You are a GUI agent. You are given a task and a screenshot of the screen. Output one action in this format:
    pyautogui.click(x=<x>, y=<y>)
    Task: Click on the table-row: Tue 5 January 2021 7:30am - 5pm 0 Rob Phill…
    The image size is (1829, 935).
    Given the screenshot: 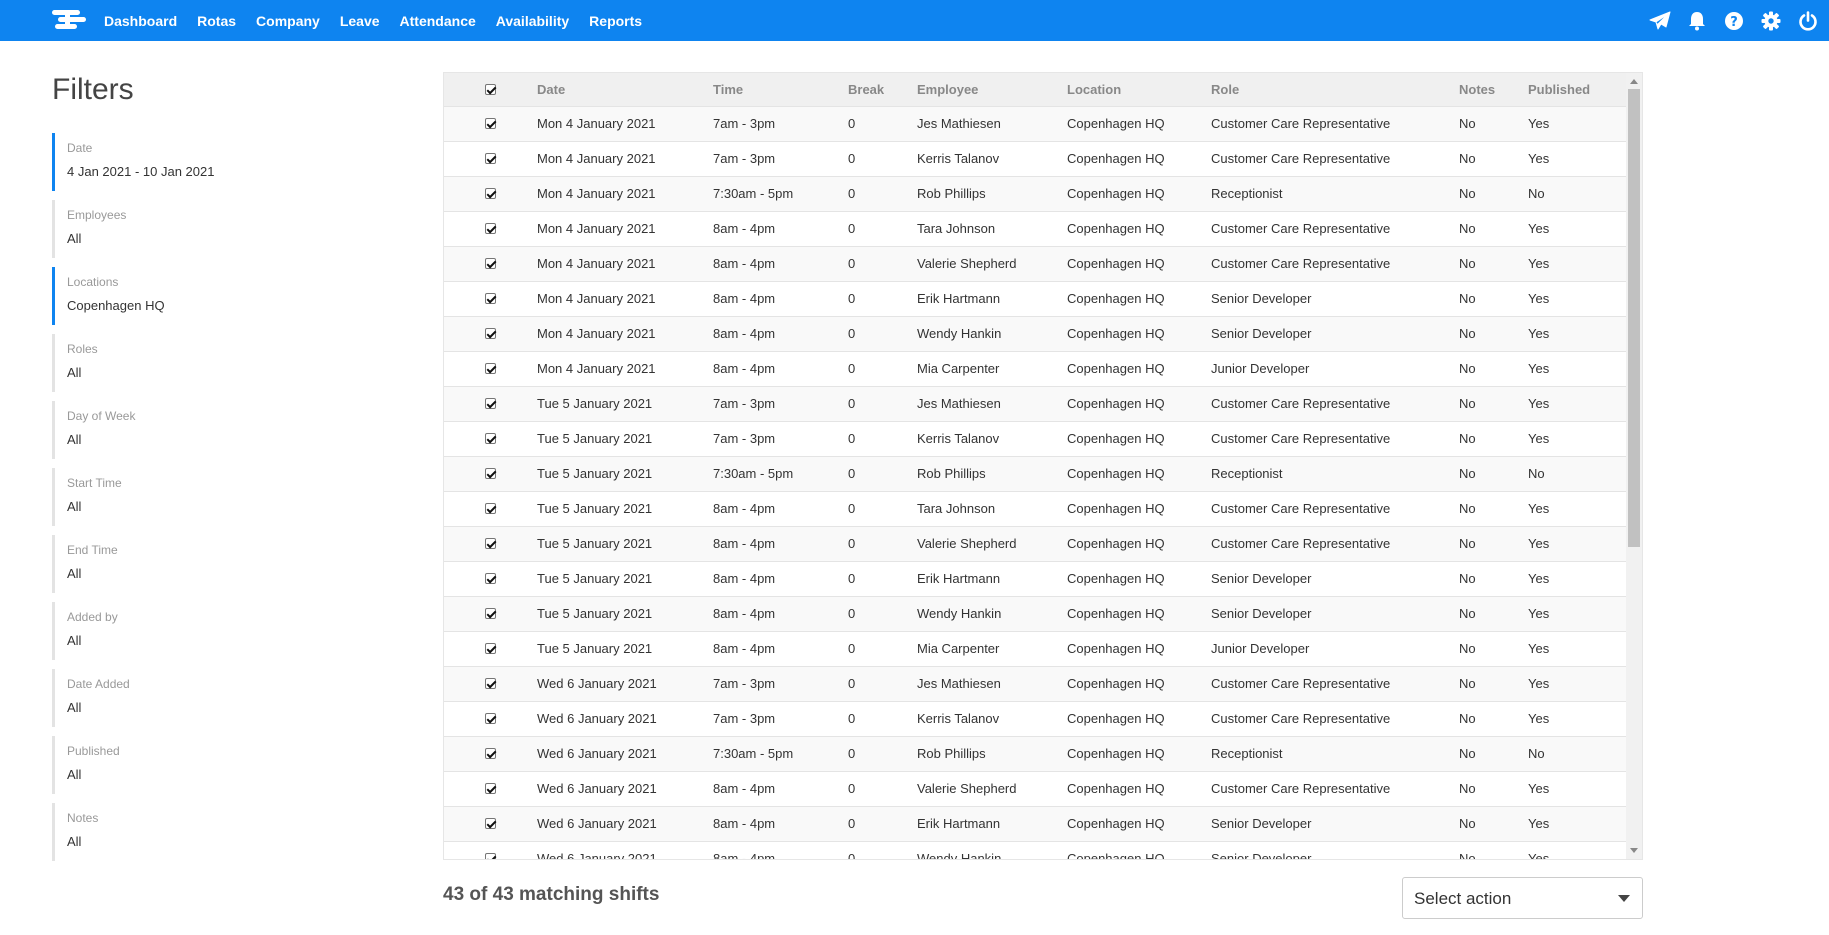 What is the action you would take?
    pyautogui.click(x=1035, y=473)
    